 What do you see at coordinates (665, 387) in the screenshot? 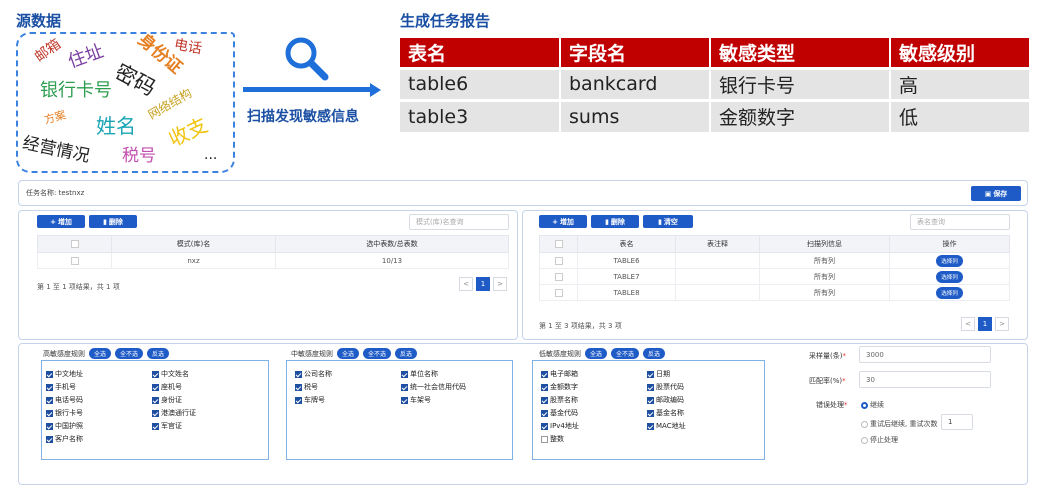
I see `rule-checkbox: 股票代码` at bounding box center [665, 387].